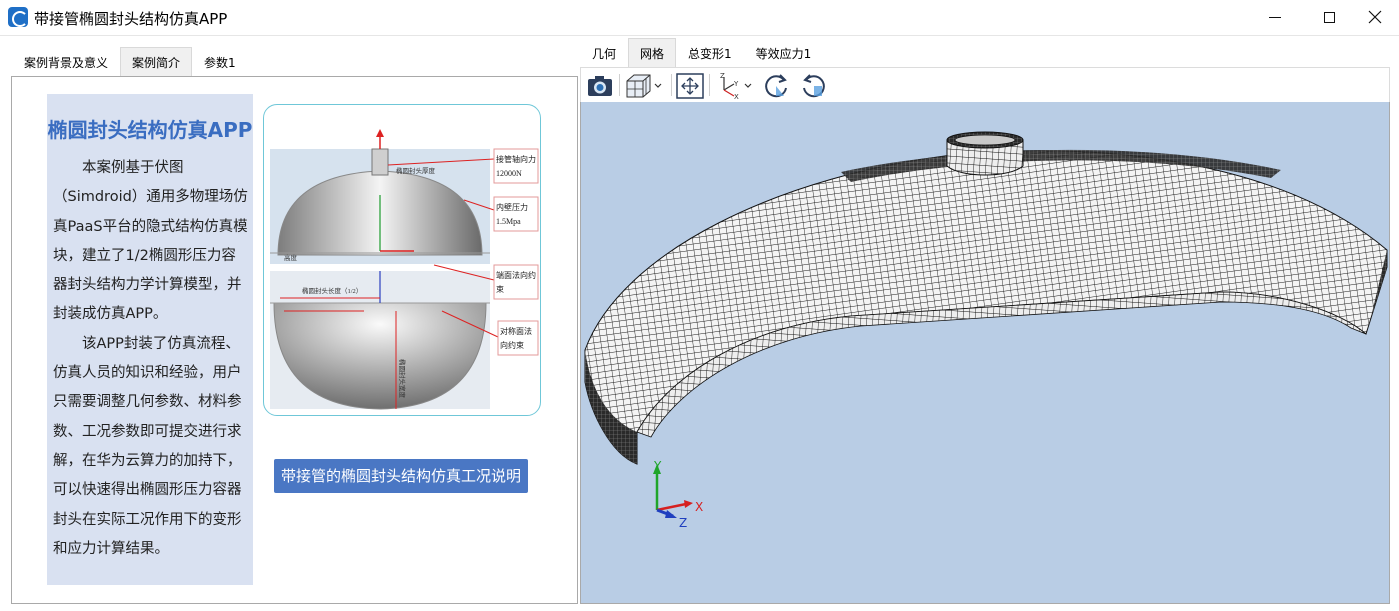 The image size is (1399, 611). What do you see at coordinates (131, 19) in the screenshot?
I see `window-title: 带接管椭圆封头结构仿真APP` at bounding box center [131, 19].